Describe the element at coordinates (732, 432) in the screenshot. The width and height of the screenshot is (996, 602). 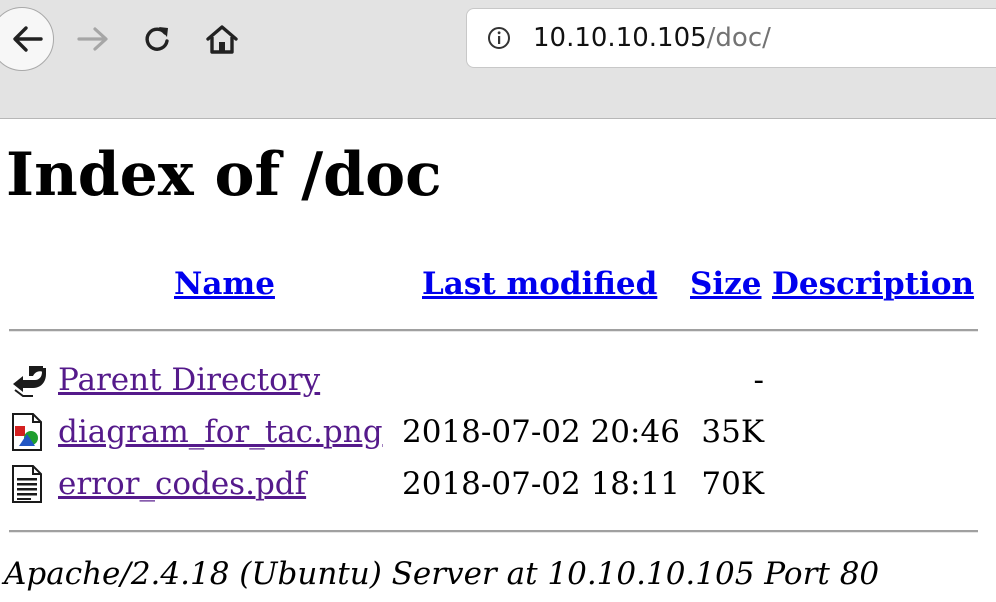
I see `size-cell: 35K` at that location.